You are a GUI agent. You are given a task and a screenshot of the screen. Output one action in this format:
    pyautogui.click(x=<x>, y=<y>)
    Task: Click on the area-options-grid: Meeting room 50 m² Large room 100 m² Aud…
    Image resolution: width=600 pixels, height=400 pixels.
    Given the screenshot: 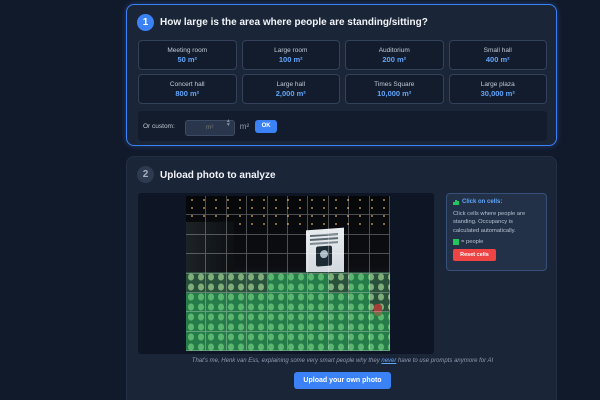 What is the action you would take?
    pyautogui.click(x=342, y=72)
    